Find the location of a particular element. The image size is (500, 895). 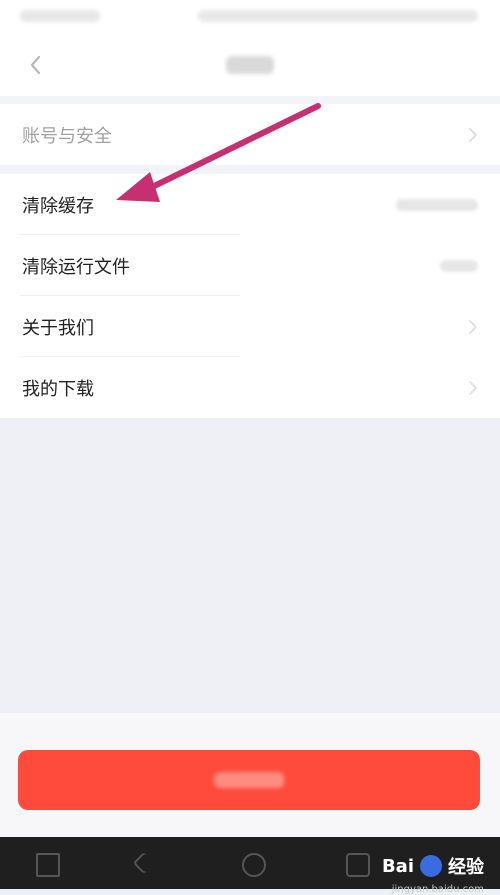

settings-item-label: 账号与安全 is located at coordinates (67, 136).